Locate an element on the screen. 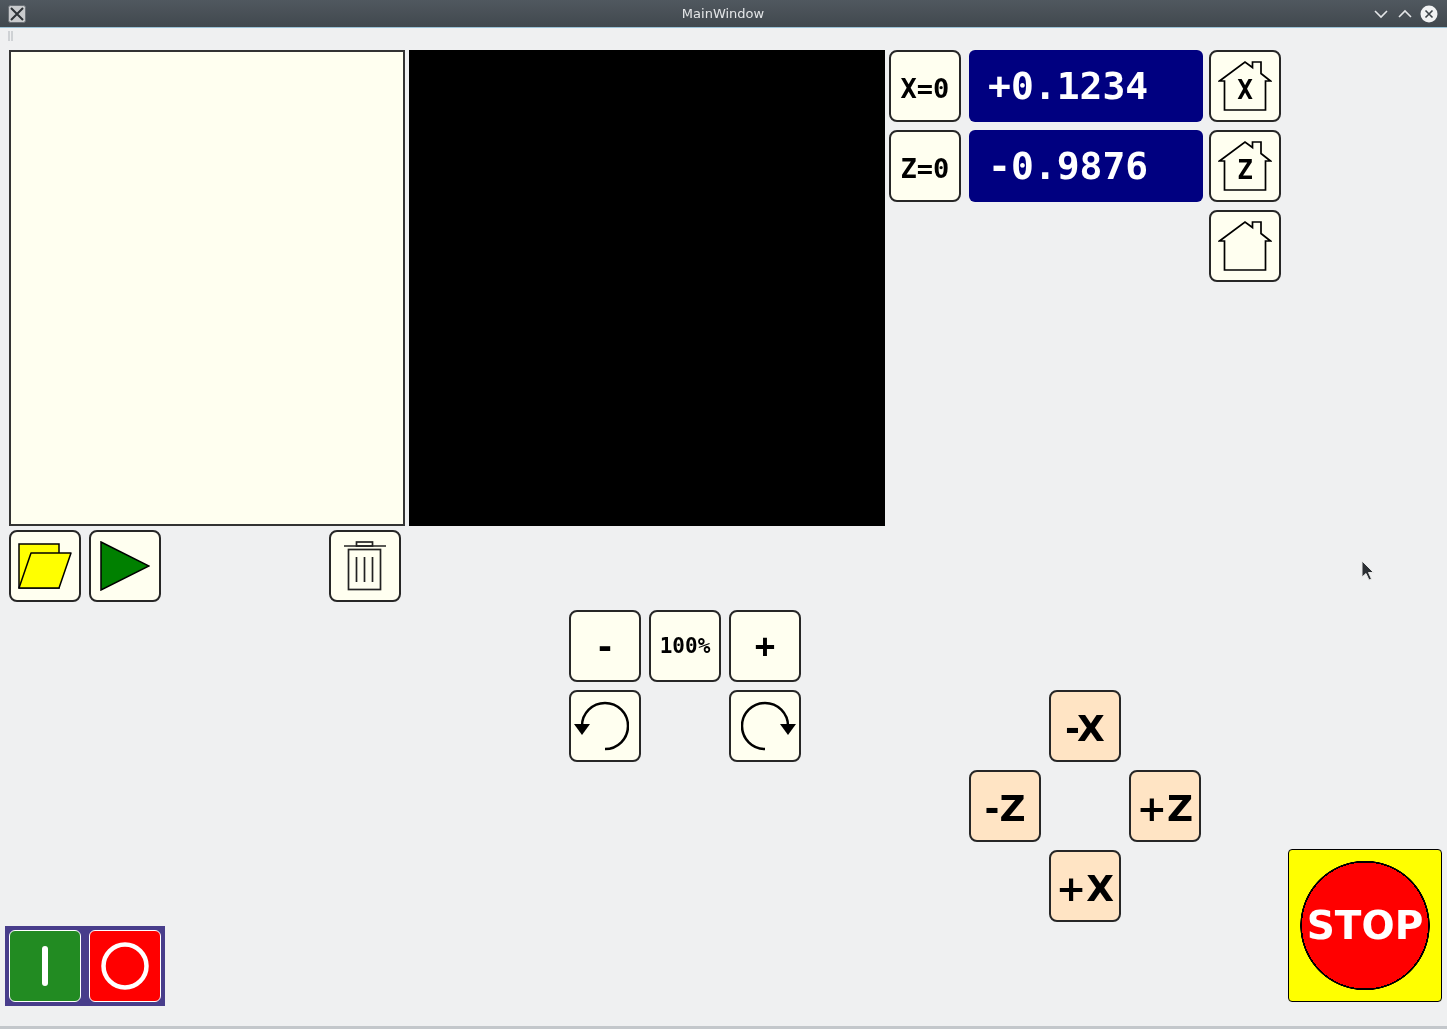  rotate-left-button is located at coordinates (605, 726).